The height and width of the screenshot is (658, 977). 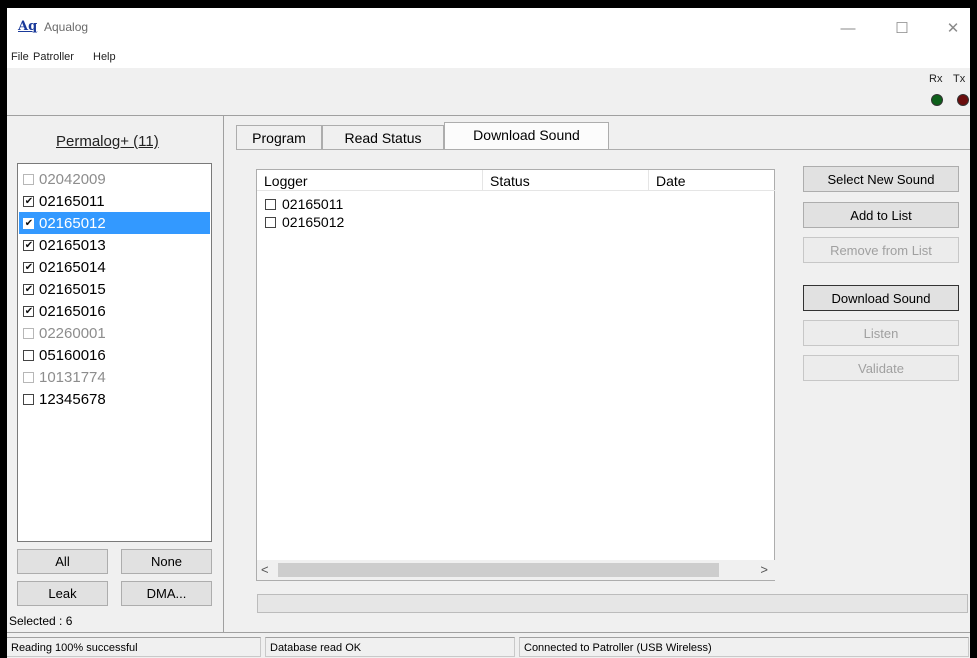 I want to click on app-logo-icon: Aq, so click(x=28, y=26).